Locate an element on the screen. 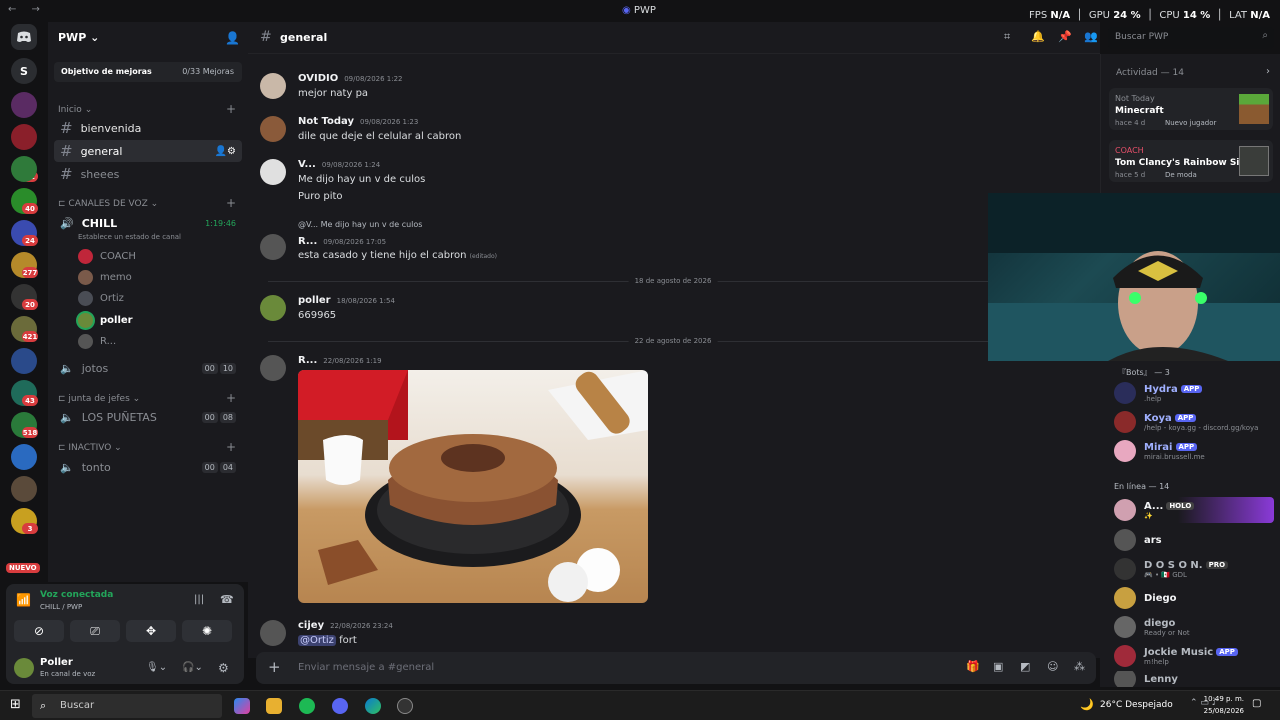  add-attachment-icon: + is located at coordinates (274, 667).